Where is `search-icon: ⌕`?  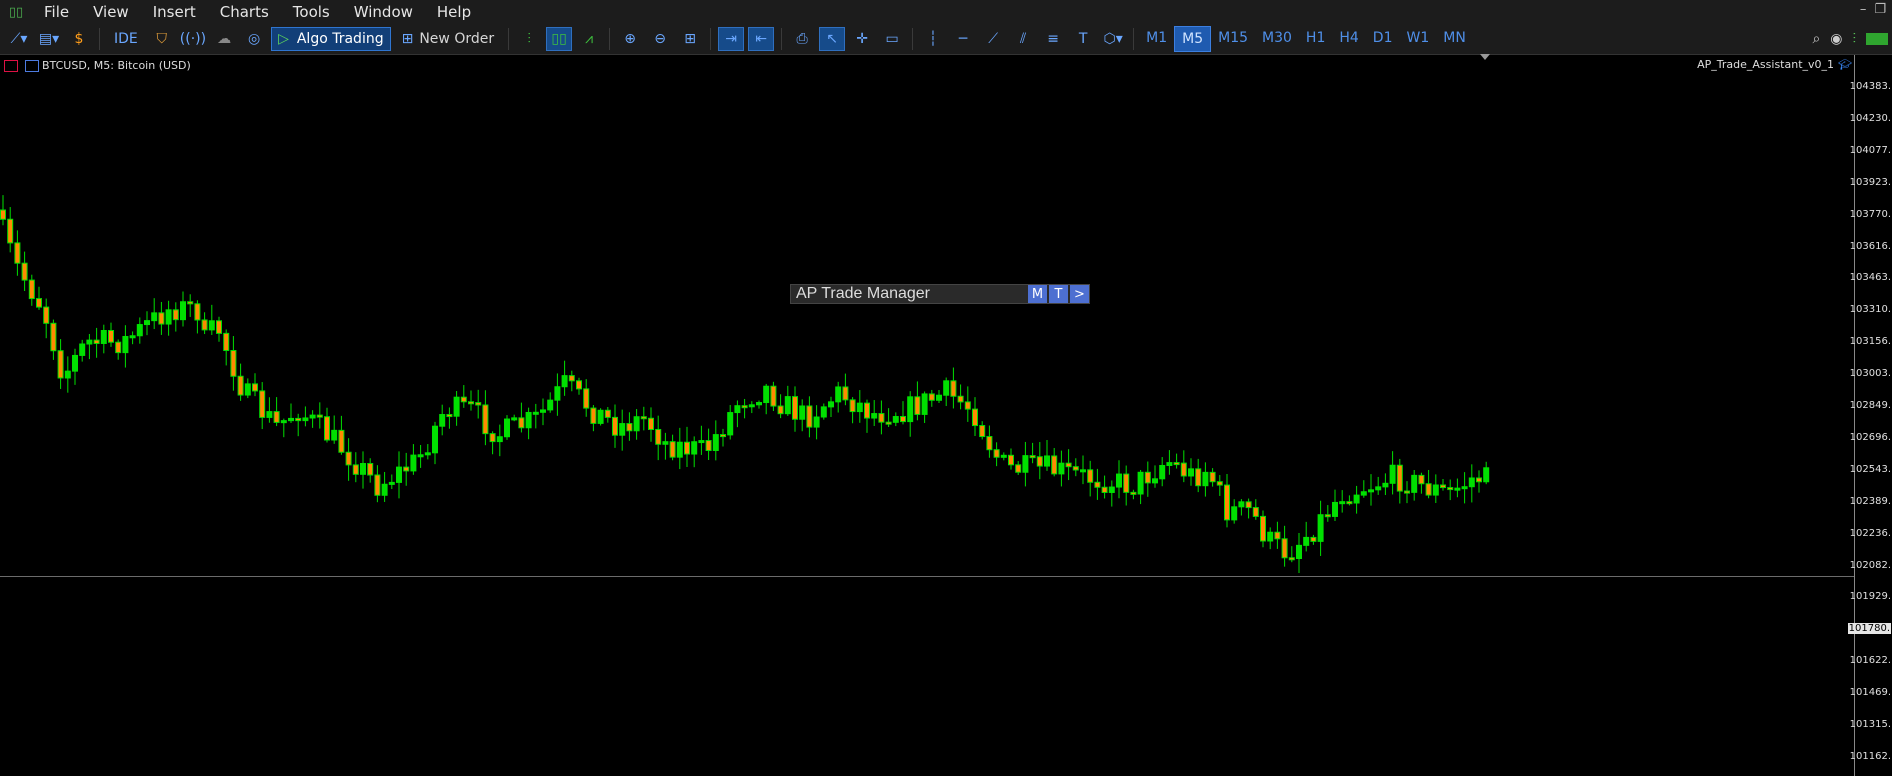
search-icon: ⌕ is located at coordinates (1816, 39).